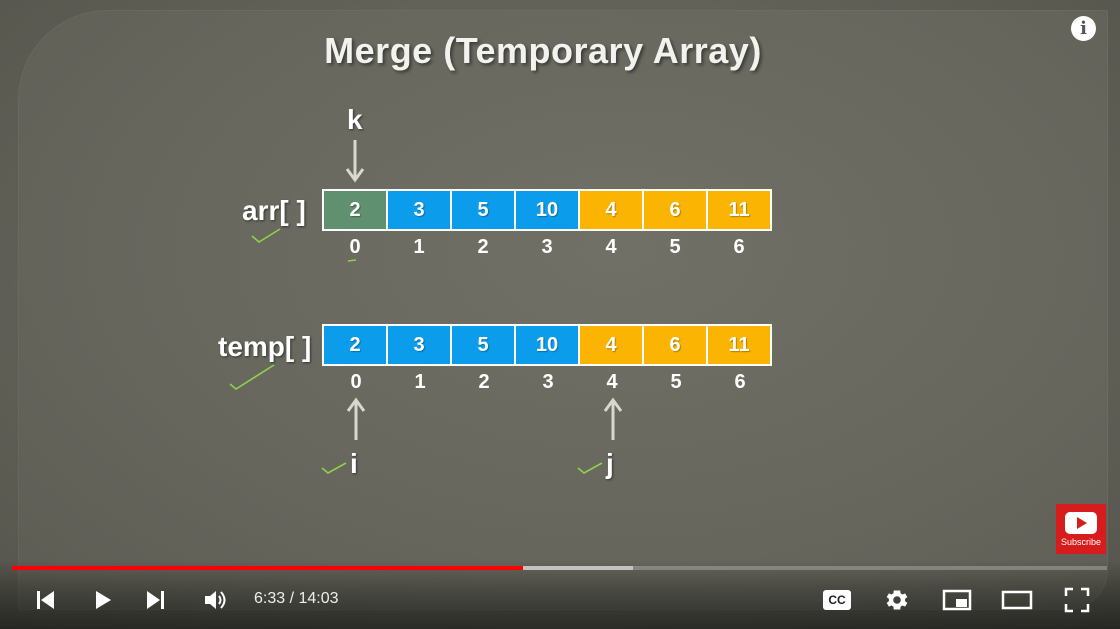 This screenshot has height=629, width=1120. What do you see at coordinates (419, 247) in the screenshot?
I see `arr-index: 1` at bounding box center [419, 247].